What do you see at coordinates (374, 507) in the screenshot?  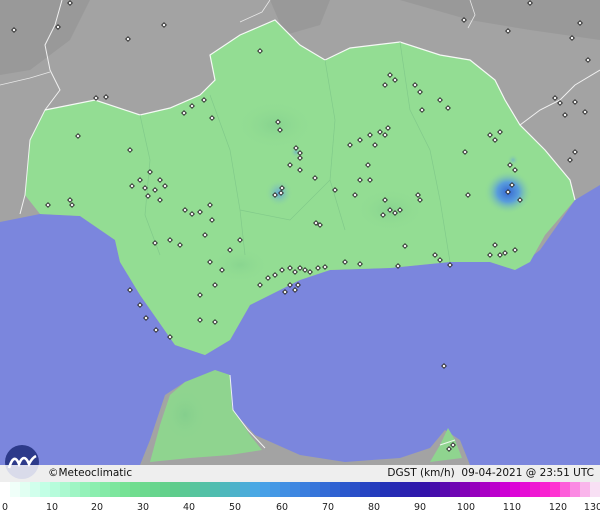 I see `legend-tick-label: 80` at bounding box center [374, 507].